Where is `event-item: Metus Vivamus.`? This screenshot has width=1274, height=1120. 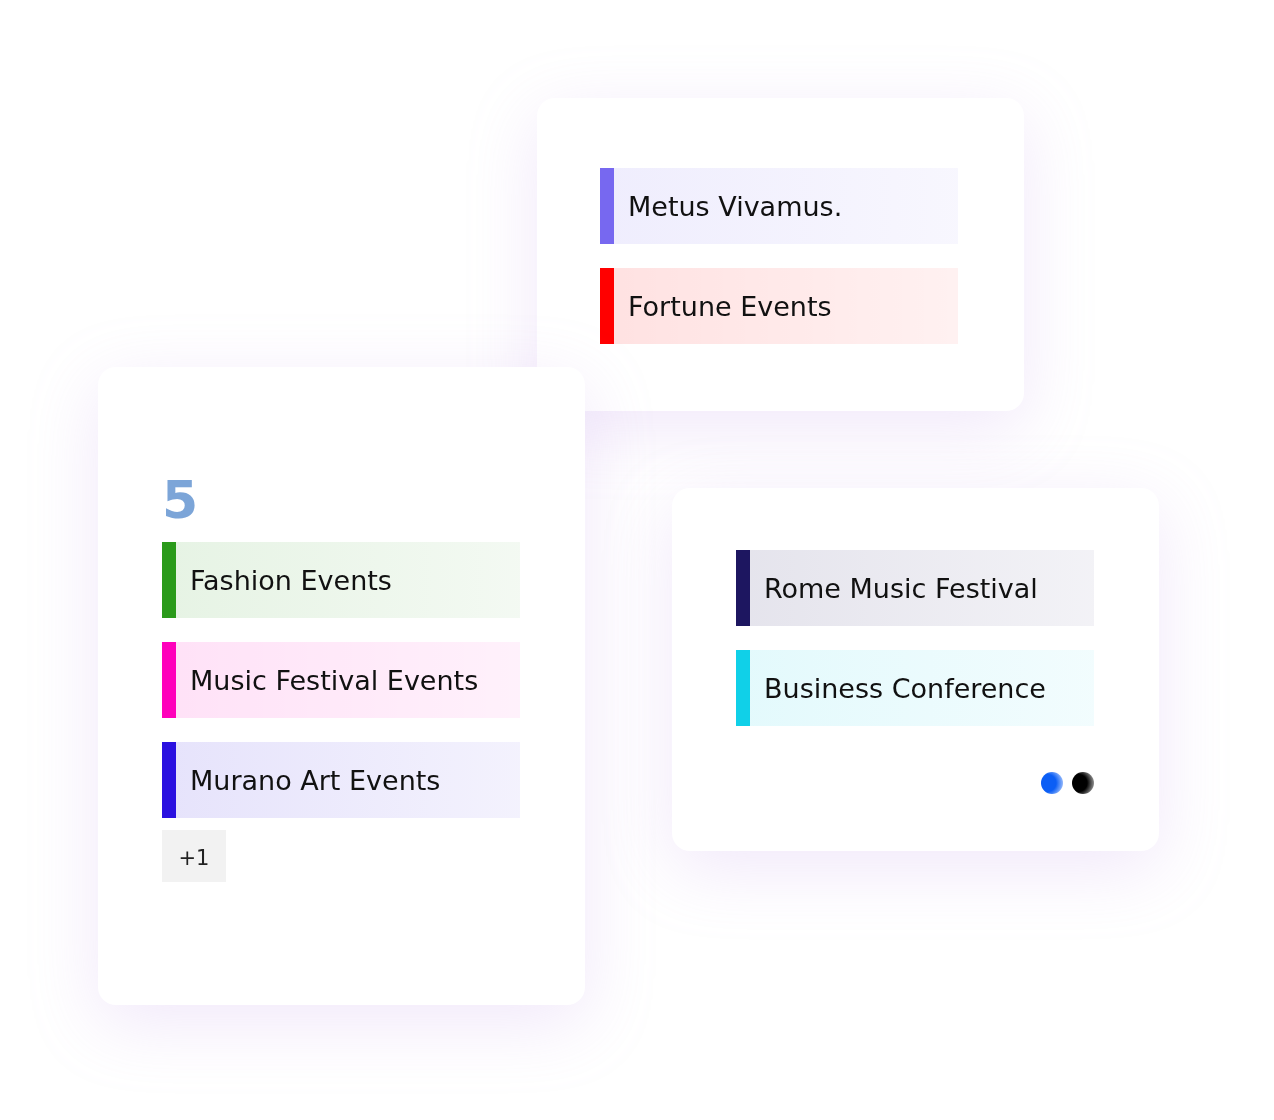 event-item: Metus Vivamus. is located at coordinates (779, 206).